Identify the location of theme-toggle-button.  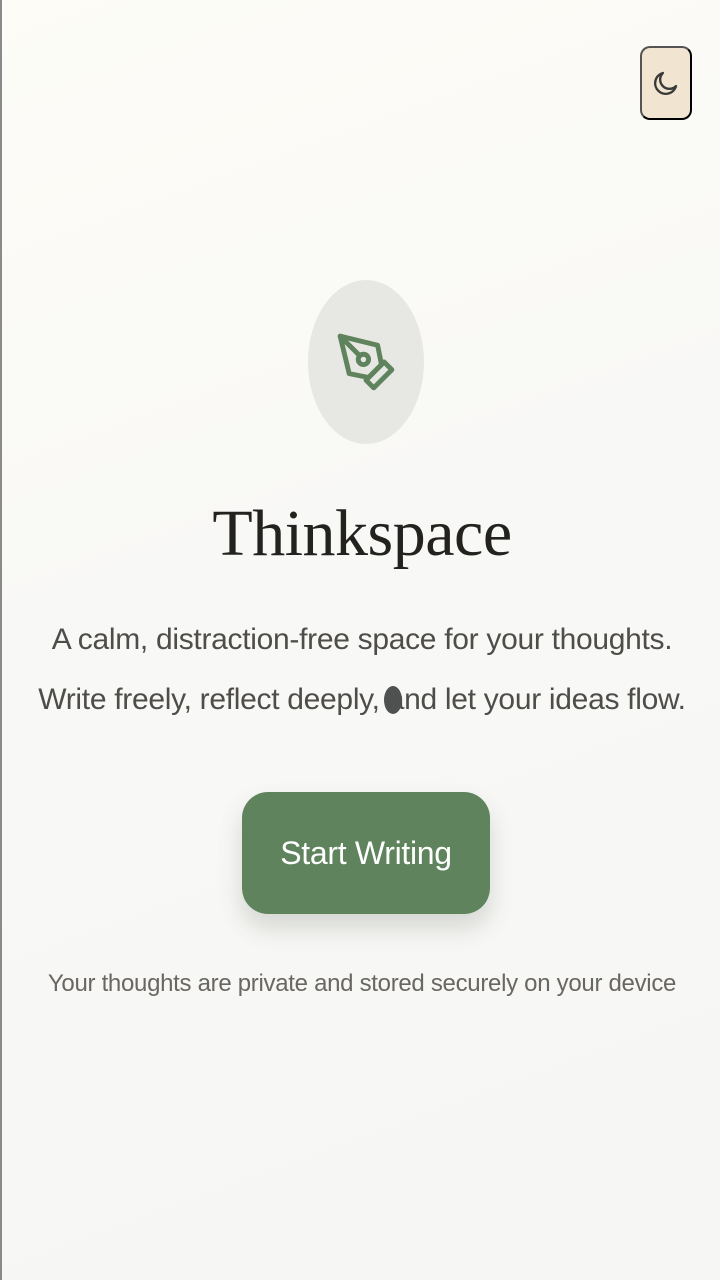
(666, 83).